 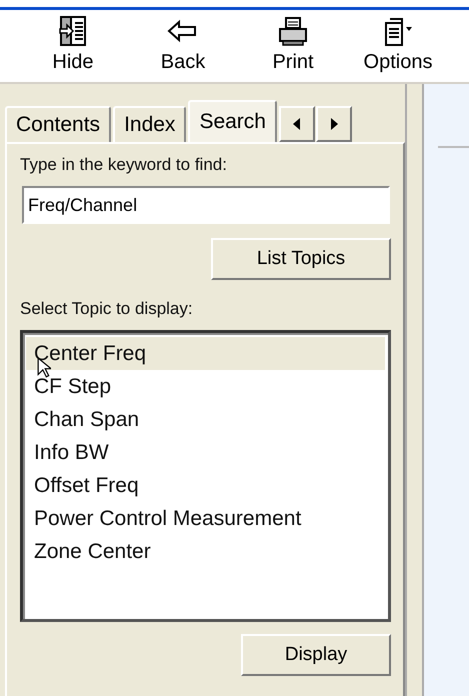 I want to click on back-arrow-icon, so click(x=183, y=31).